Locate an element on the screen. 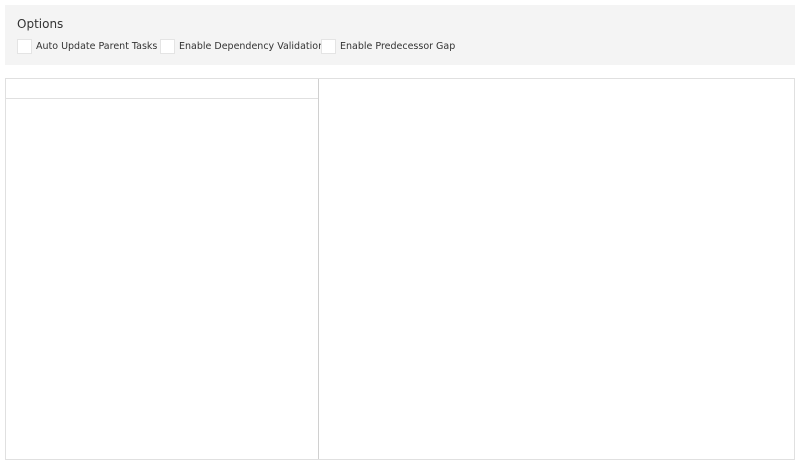 The height and width of the screenshot is (460, 800). checkbox-label: Auto Update Parent Tasks is located at coordinates (97, 46).